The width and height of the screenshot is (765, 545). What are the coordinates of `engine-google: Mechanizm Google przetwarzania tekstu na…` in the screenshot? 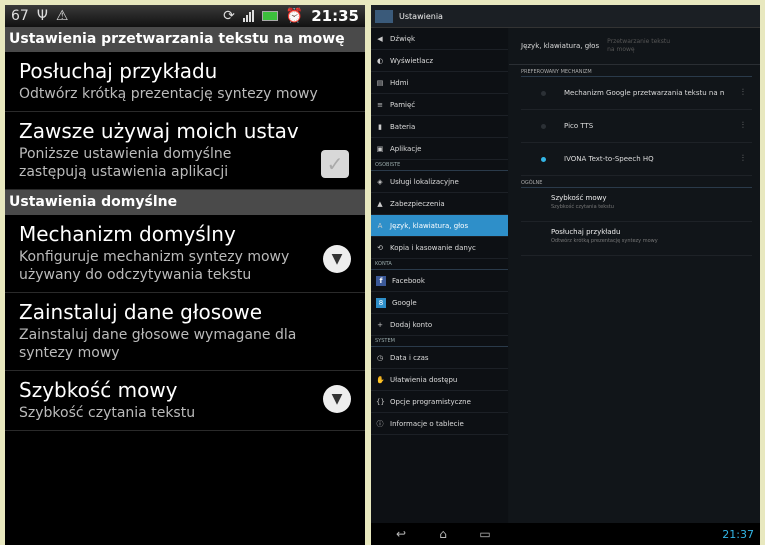 It's located at (636, 93).